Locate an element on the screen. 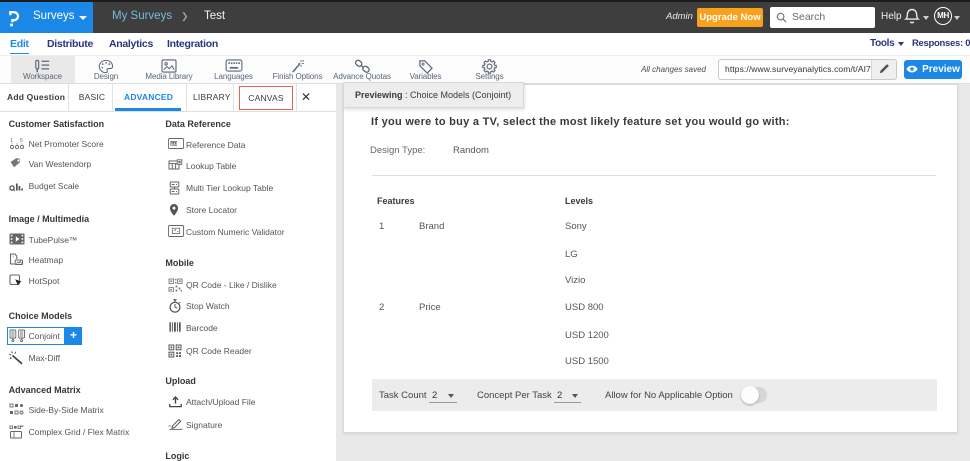 The height and width of the screenshot is (461, 970). svg-text: 1 is located at coordinates (11, 141).